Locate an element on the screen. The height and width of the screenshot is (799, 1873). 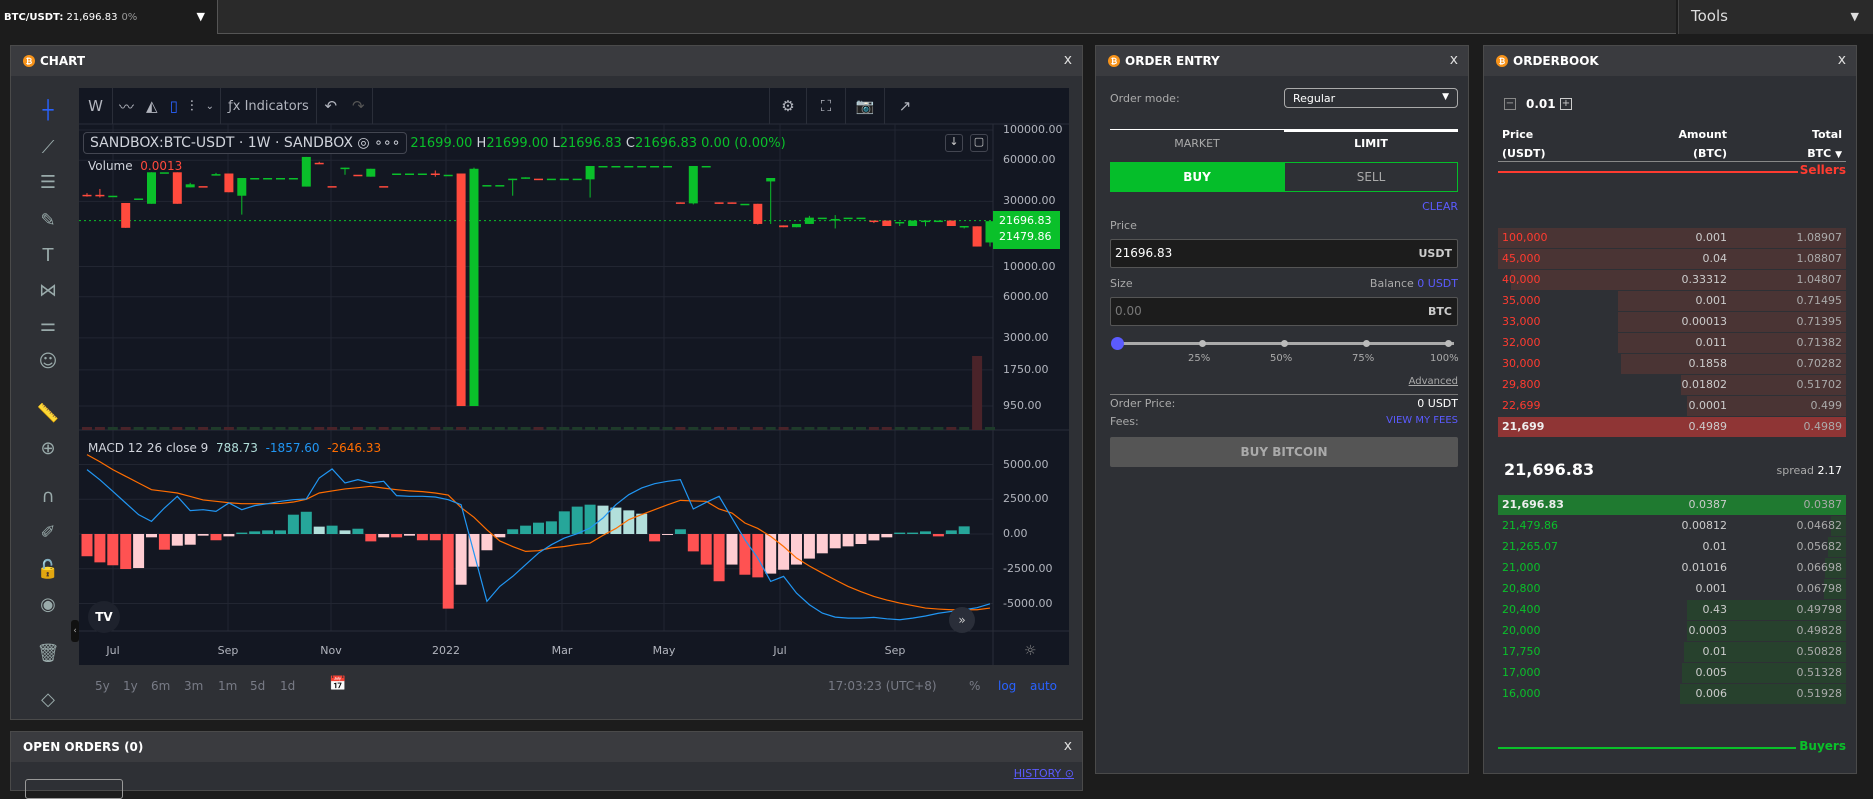
crosshair-tool-icon: ┼ is located at coordinates (48, 111).